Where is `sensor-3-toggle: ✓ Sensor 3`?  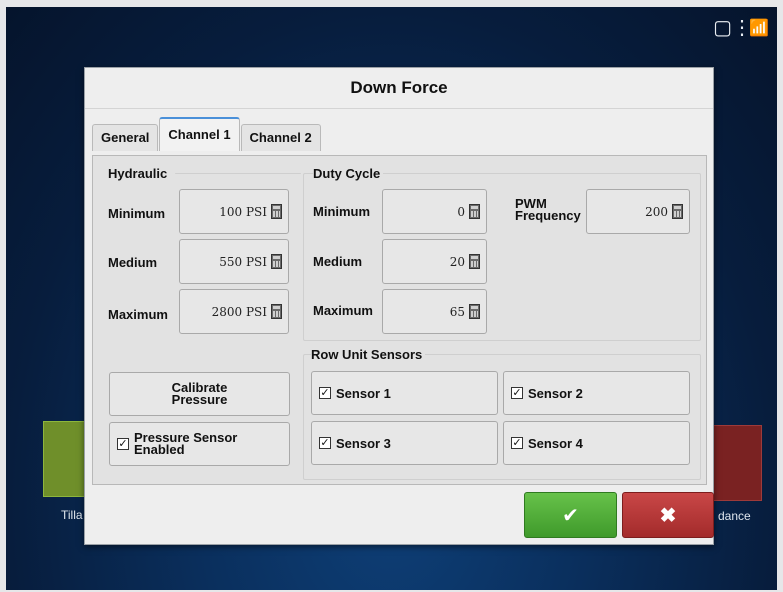
sensor-3-toggle: ✓ Sensor 3 is located at coordinates (404, 443).